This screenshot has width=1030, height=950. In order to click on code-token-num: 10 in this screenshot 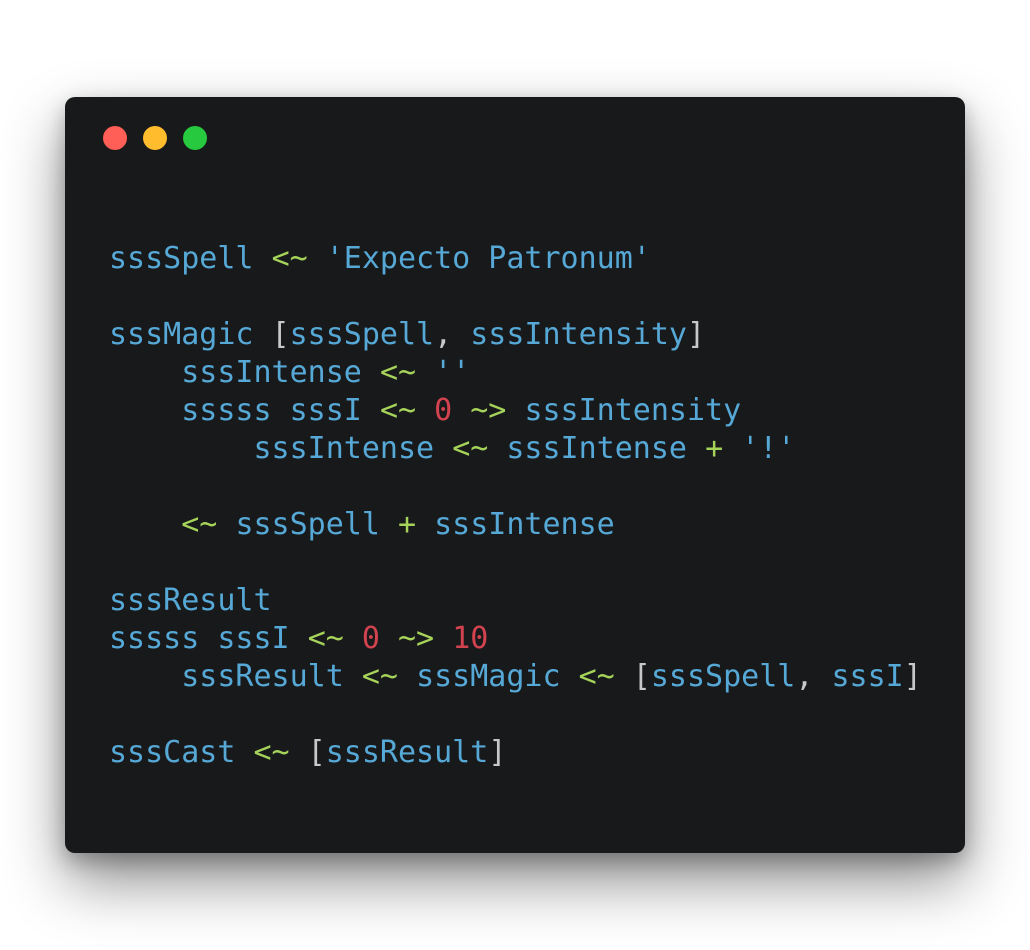, I will do `click(470, 638)`.